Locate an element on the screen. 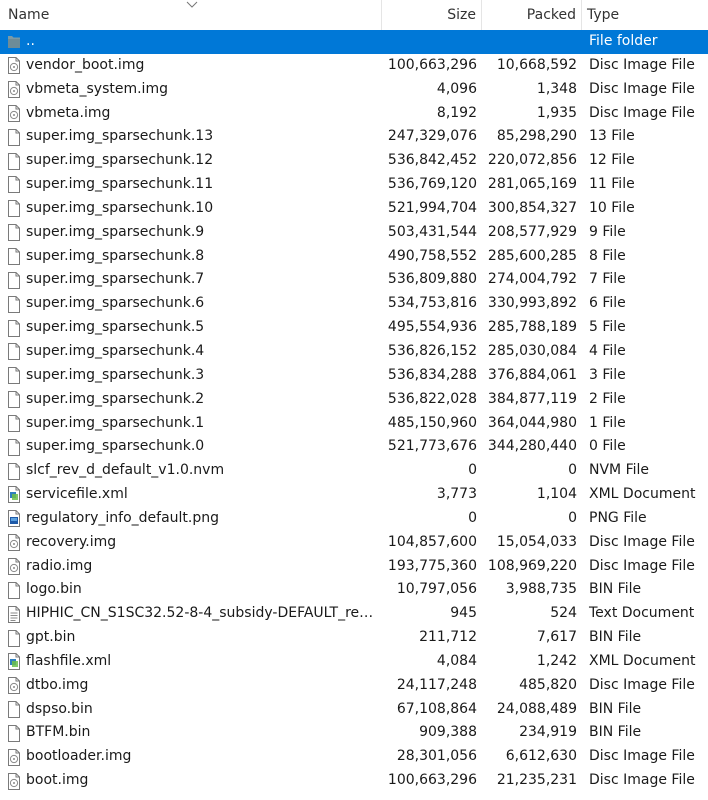  file-size: 536,769,120 is located at coordinates (432, 184).